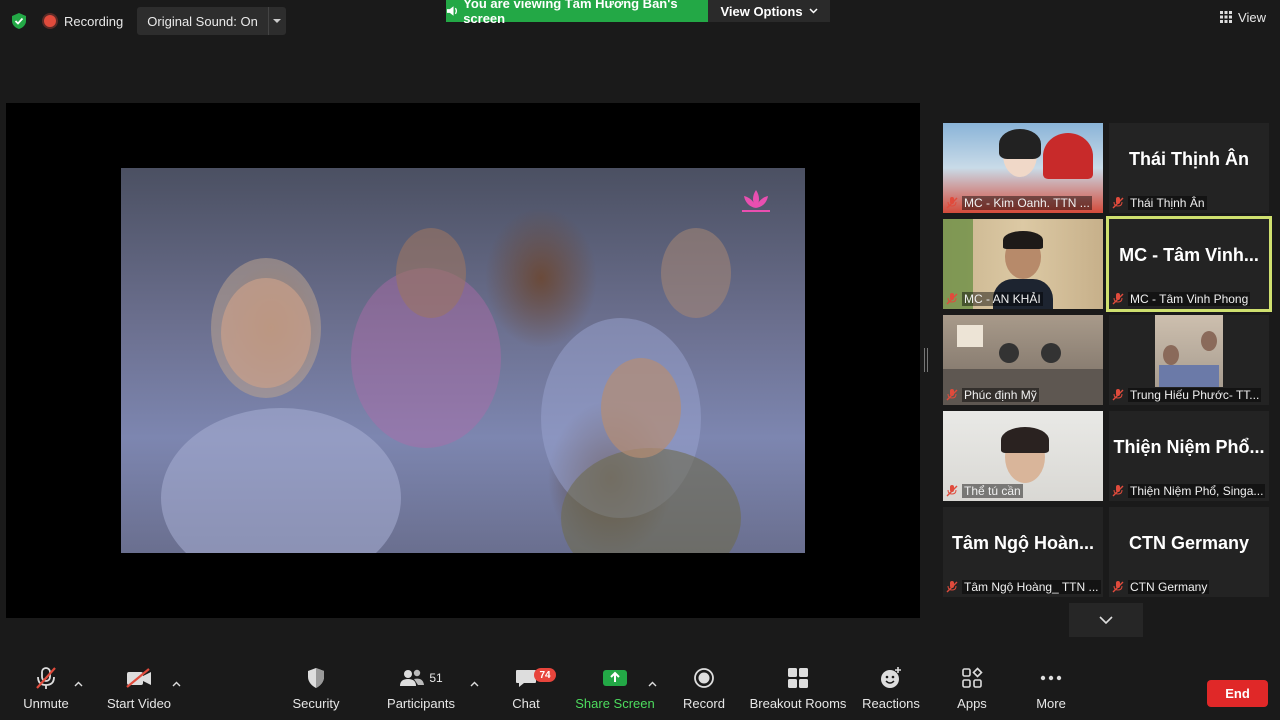  I want to click on more-dots-icon, so click(1051, 678).